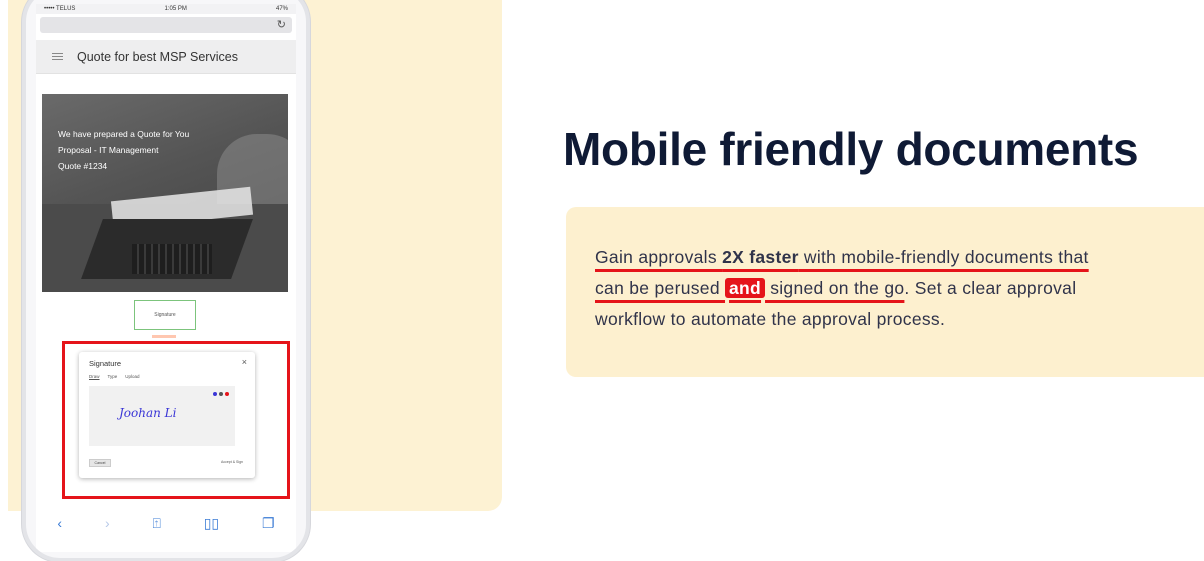 Image resolution: width=1204 pixels, height=561 pixels. I want to click on hero-keyboard-shape, so click(172, 259).